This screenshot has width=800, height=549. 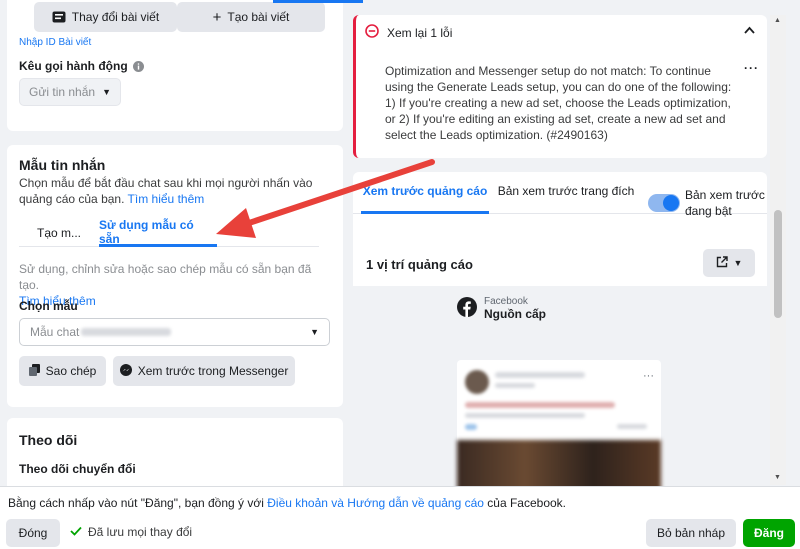 What do you see at coordinates (420, 32) in the screenshot?
I see `error-title: Xem lại 1 lỗi` at bounding box center [420, 32].